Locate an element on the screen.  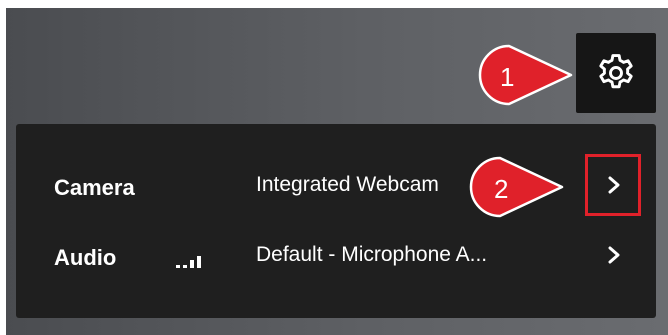
callout-2-number: 2 is located at coordinates (501, 189).